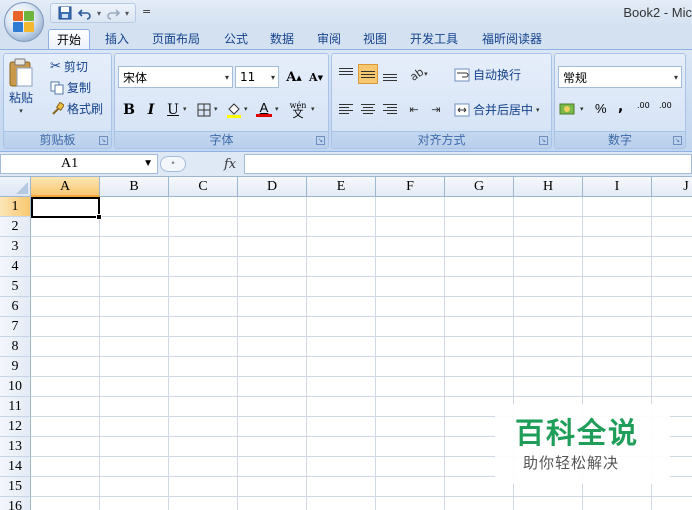 The height and width of the screenshot is (510, 692). Describe the element at coordinates (65, 13) in the screenshot. I see `save-icon` at that location.